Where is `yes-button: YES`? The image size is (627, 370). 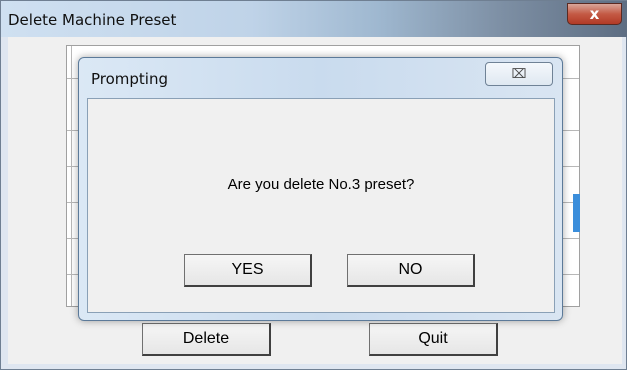
yes-button: YES is located at coordinates (248, 270).